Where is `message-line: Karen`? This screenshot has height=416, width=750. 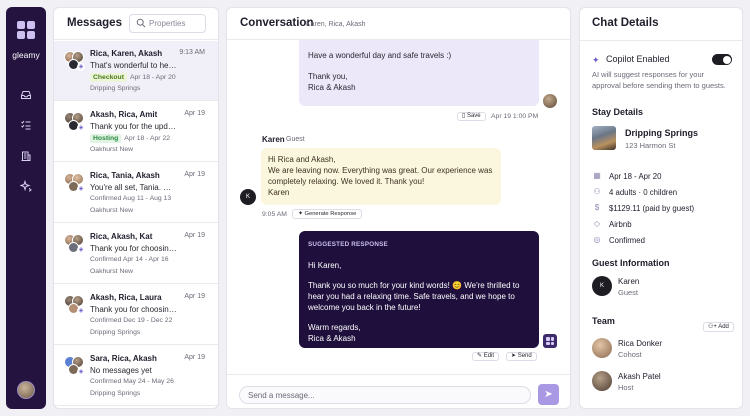
message-line: Karen is located at coordinates (279, 192).